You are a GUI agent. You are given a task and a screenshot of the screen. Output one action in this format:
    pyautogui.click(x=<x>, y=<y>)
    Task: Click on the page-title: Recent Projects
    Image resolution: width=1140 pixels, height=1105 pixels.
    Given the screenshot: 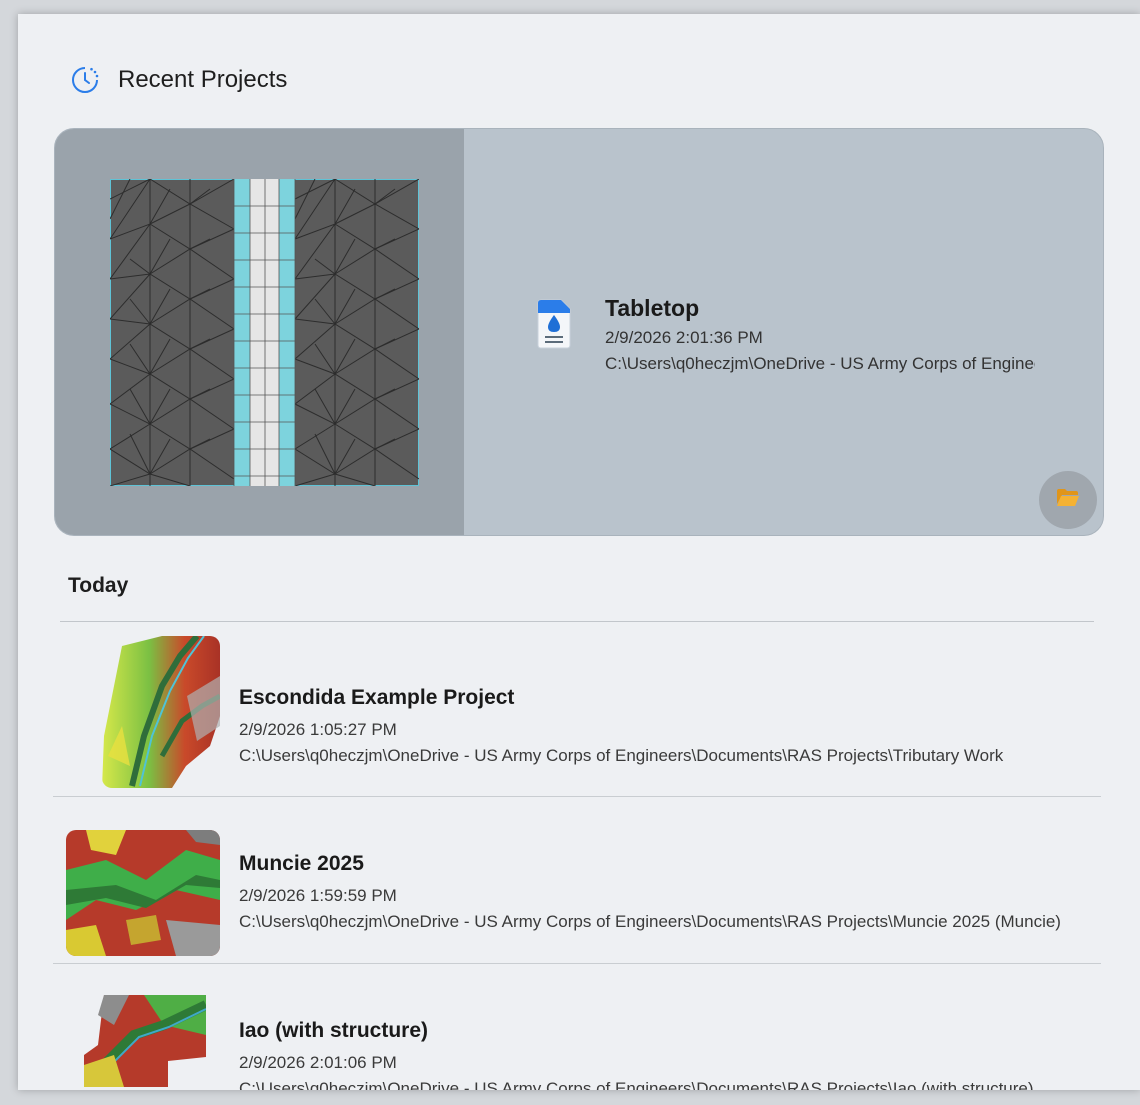 What is the action you would take?
    pyautogui.click(x=203, y=79)
    